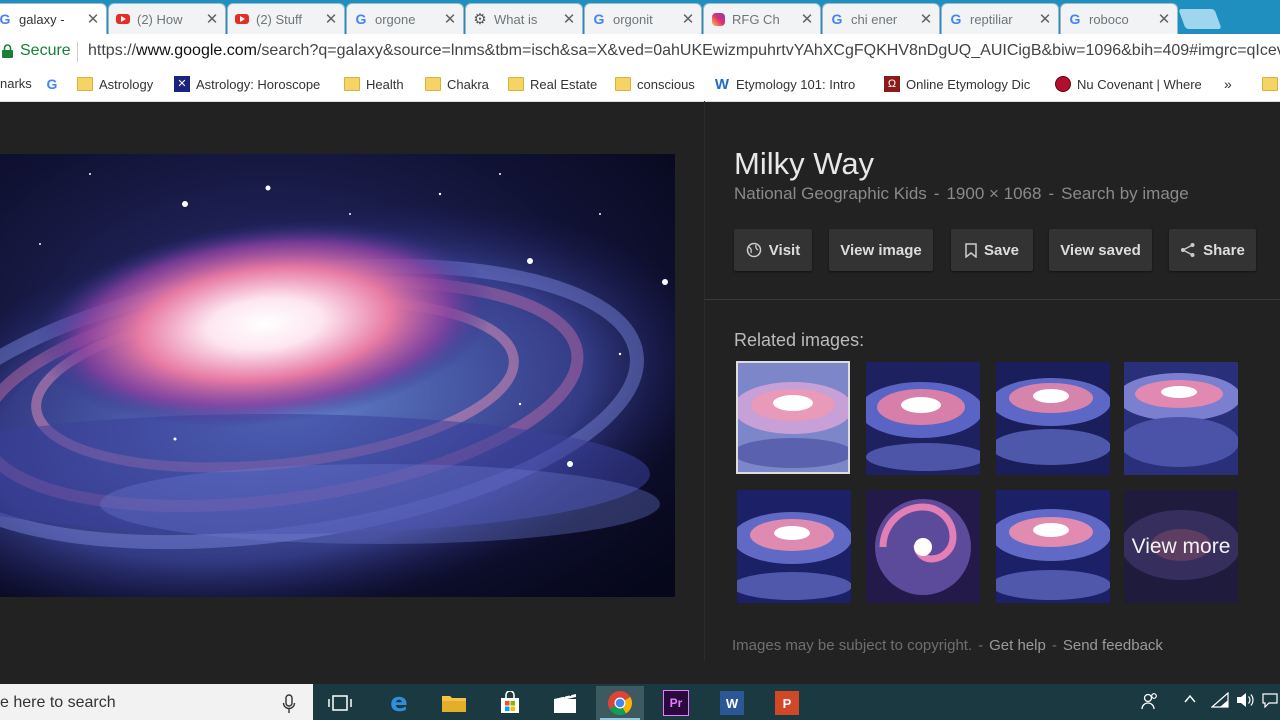  Describe the element at coordinates (516, 19) in the screenshot. I see `tab-label: What is` at that location.